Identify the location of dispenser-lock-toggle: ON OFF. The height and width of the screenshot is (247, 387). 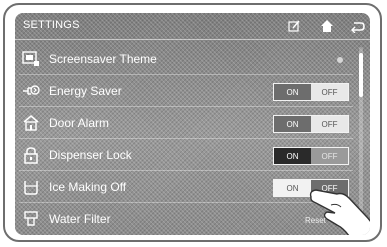
(311, 156).